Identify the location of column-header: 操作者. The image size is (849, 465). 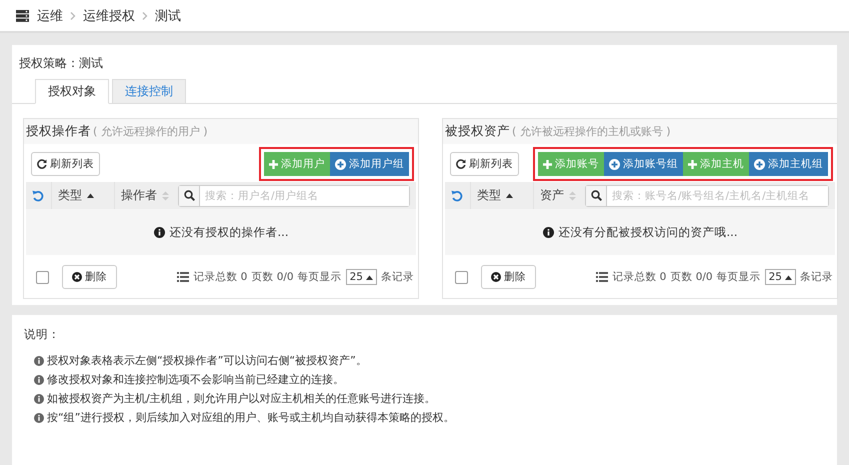
(139, 195).